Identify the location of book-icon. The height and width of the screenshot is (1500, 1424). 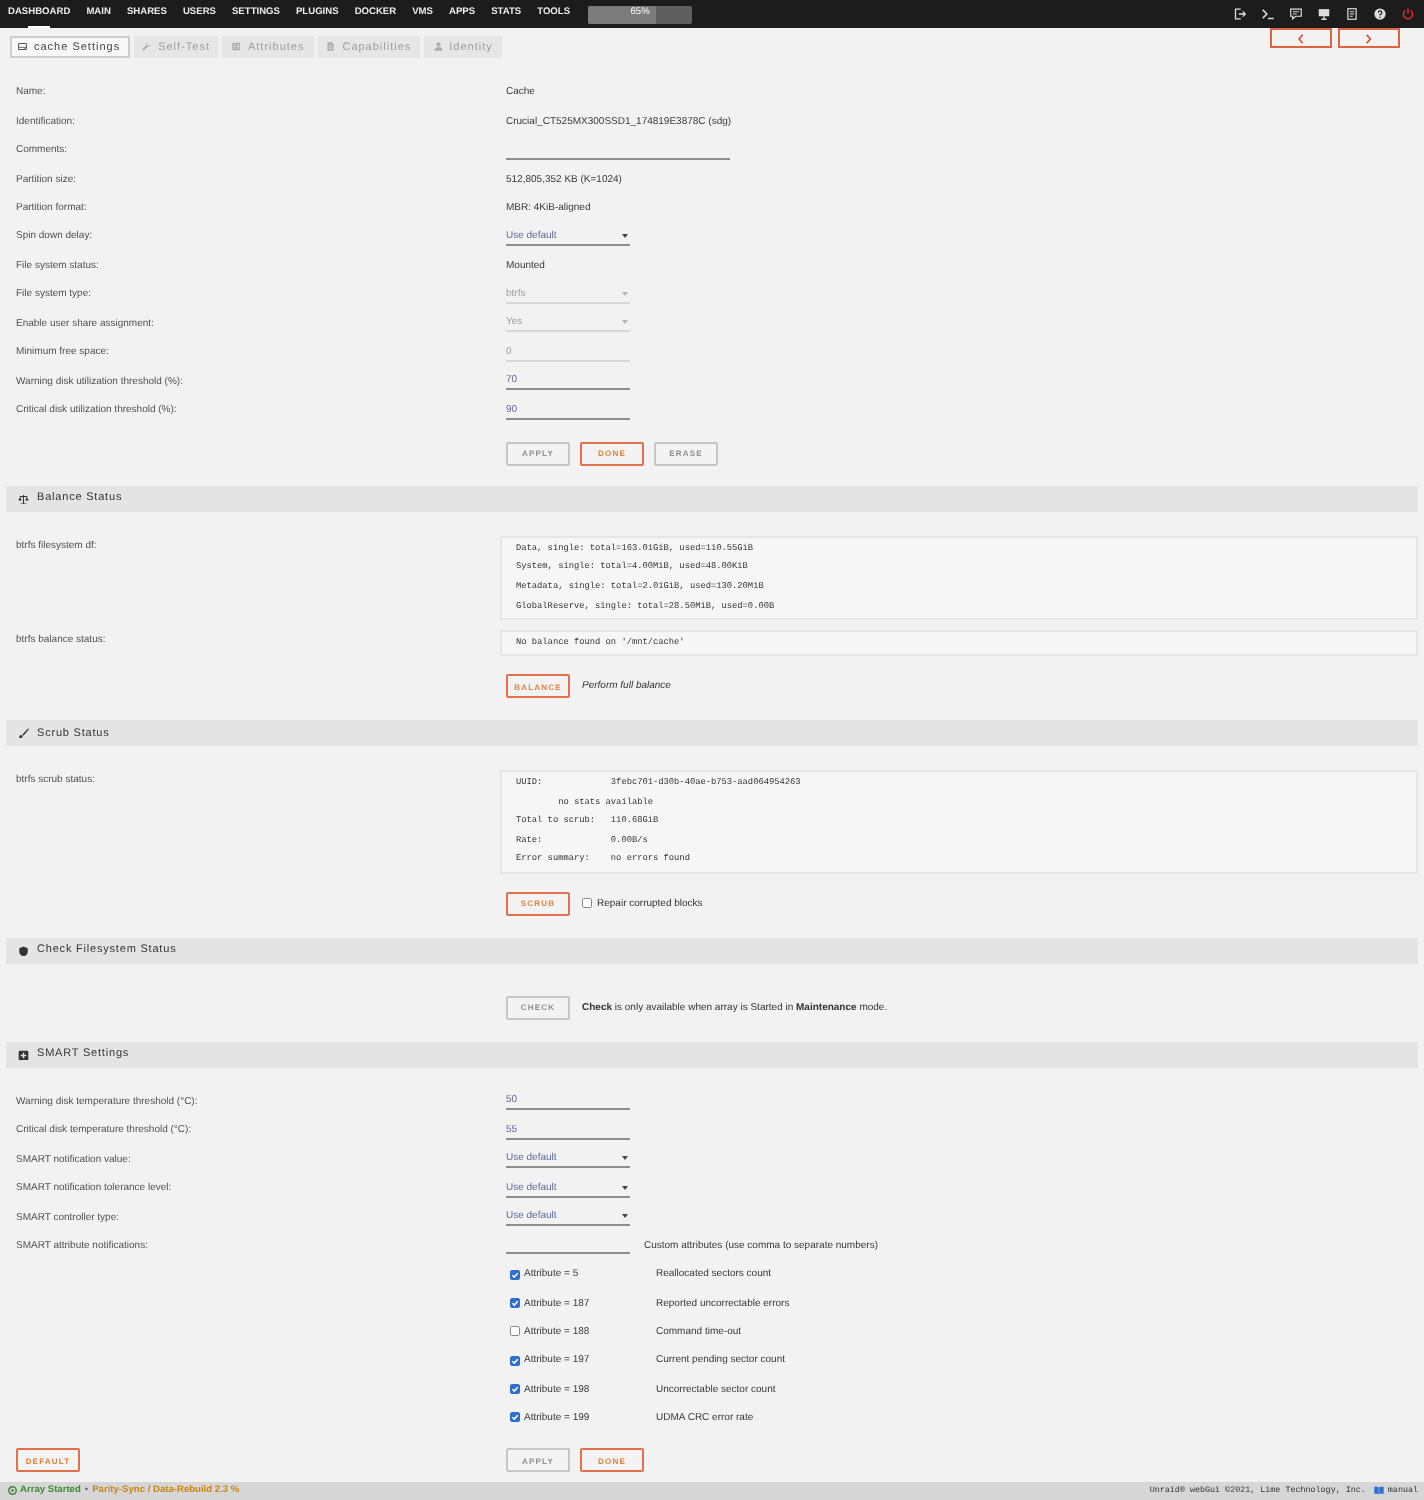
(1378, 1491).